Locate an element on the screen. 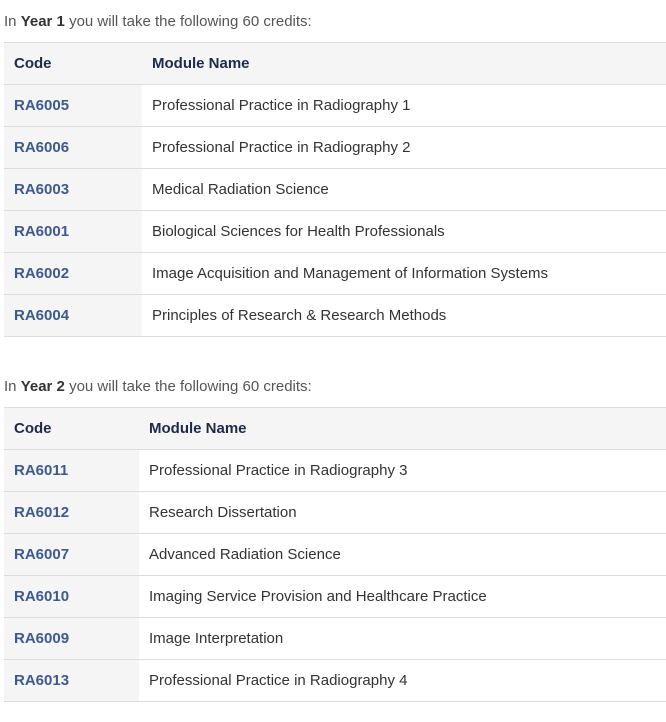 This screenshot has height=722, width=666. module-code: RA6005 is located at coordinates (73, 105).